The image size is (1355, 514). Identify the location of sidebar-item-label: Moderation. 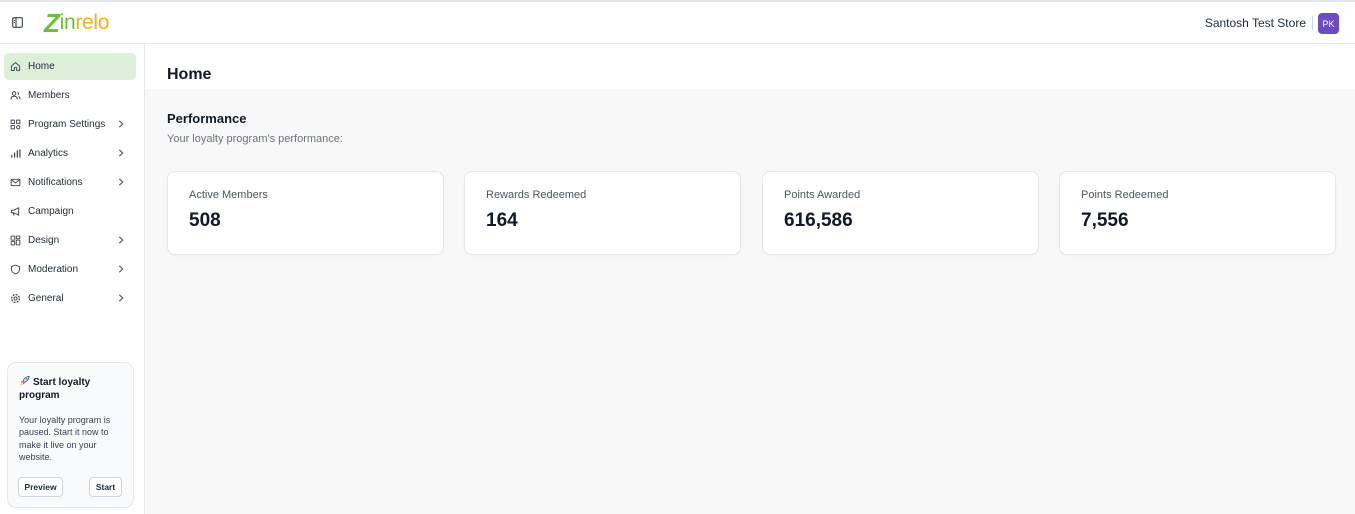
(53, 269).